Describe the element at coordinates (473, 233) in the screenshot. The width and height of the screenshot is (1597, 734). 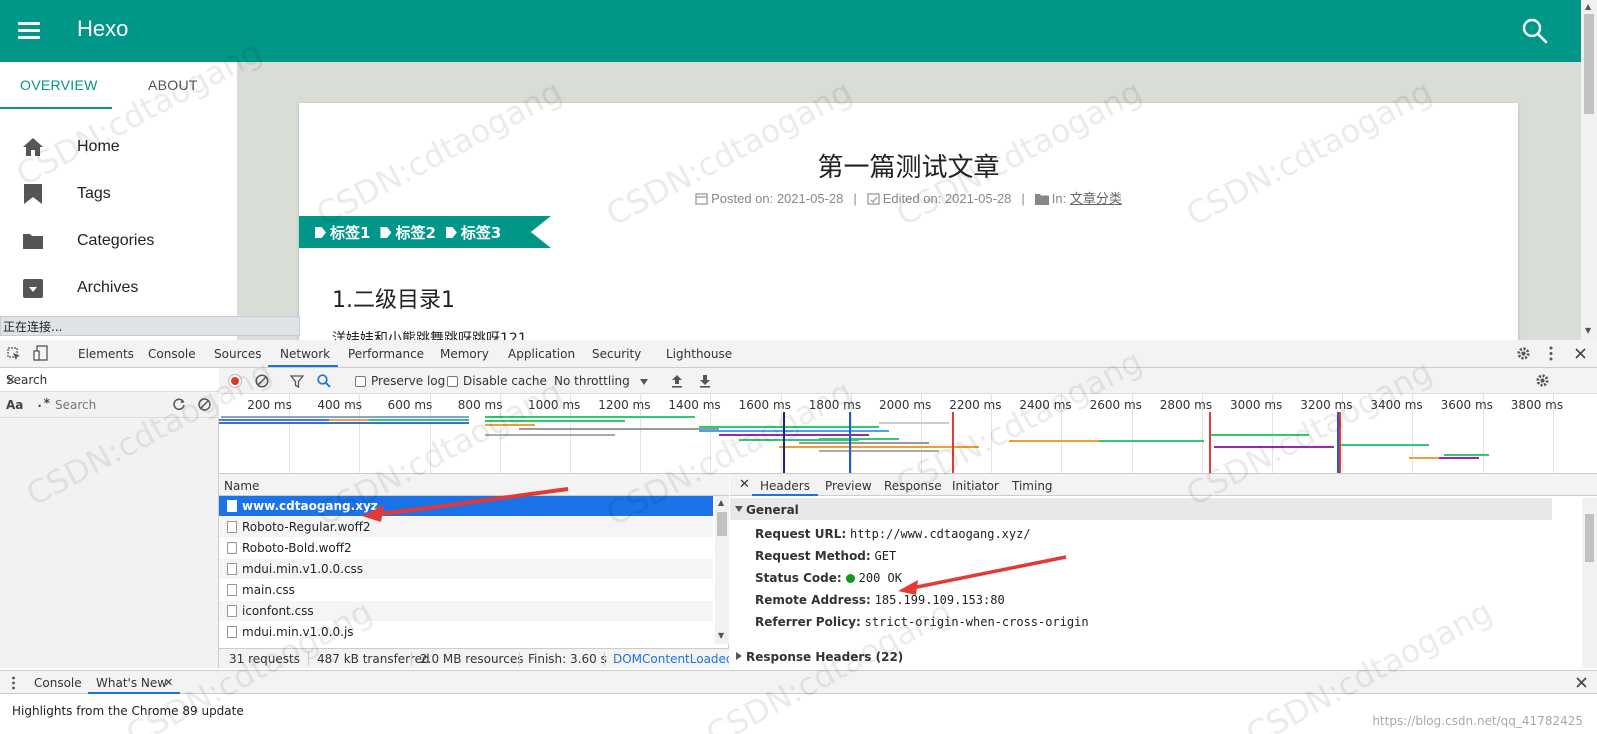
I see `tag-item: 标签3` at that location.